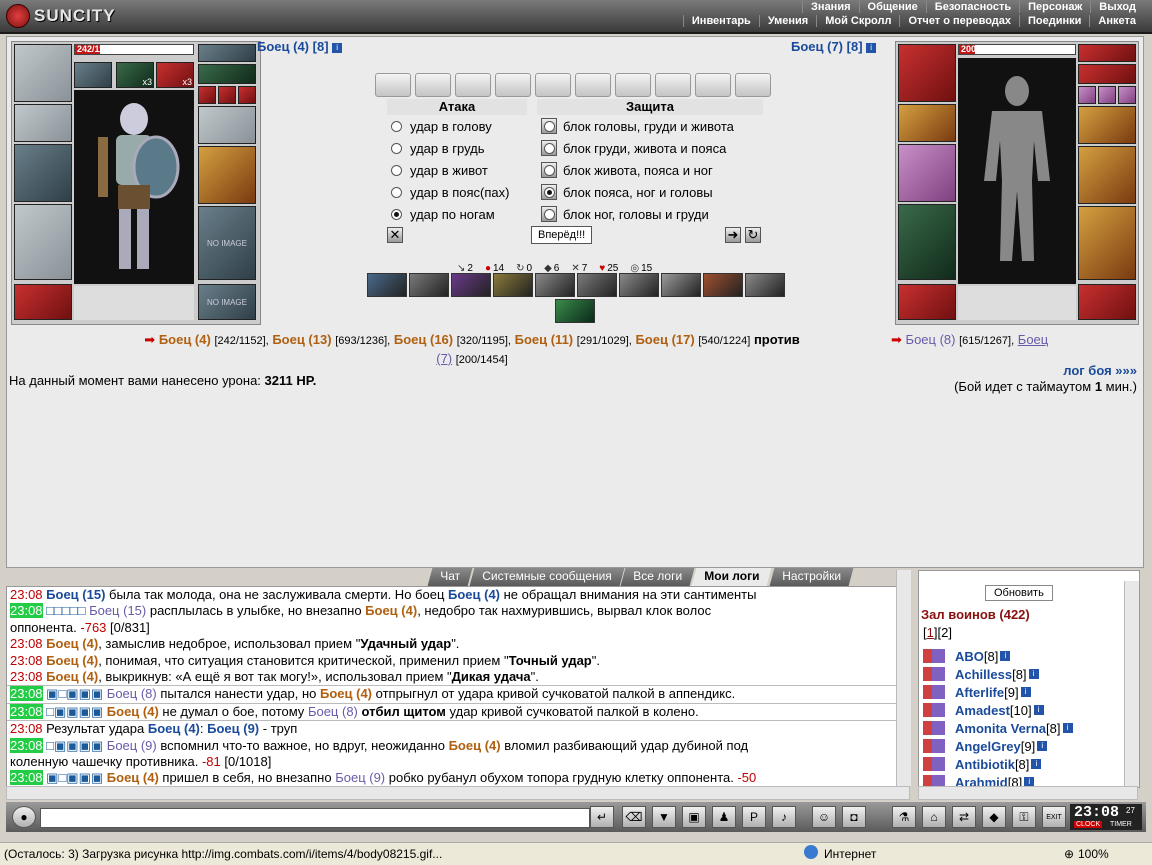 The width and height of the screenshot is (1152, 865). I want to click on helmet-slot, so click(43, 73).